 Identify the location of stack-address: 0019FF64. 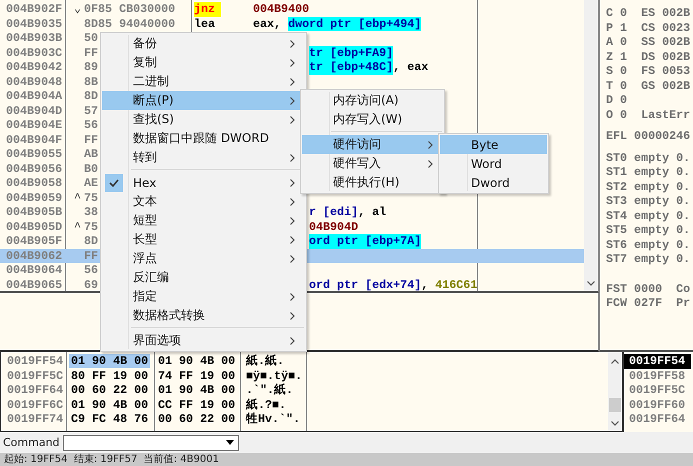
(657, 419).